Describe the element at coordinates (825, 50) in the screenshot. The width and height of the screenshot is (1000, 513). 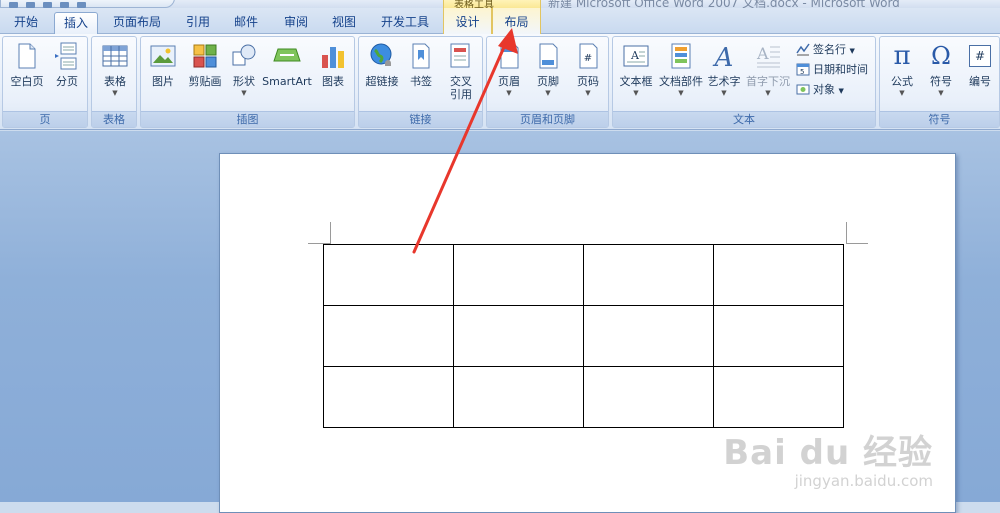
I see `signature-line-button: 签名行 ▼` at that location.